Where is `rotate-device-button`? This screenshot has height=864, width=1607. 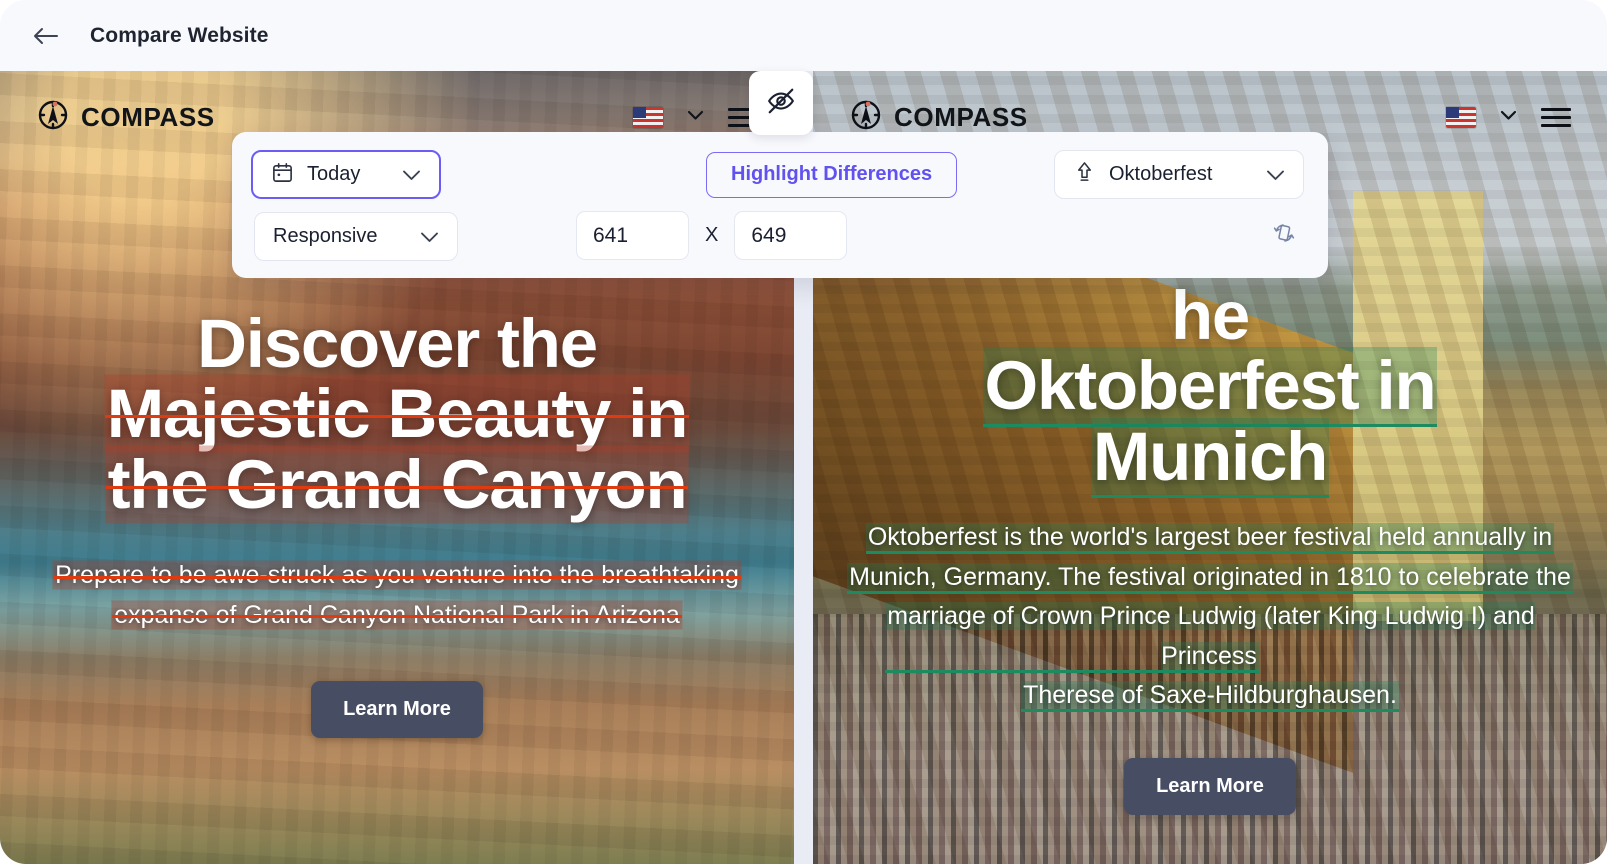 rotate-device-button is located at coordinates (1284, 236).